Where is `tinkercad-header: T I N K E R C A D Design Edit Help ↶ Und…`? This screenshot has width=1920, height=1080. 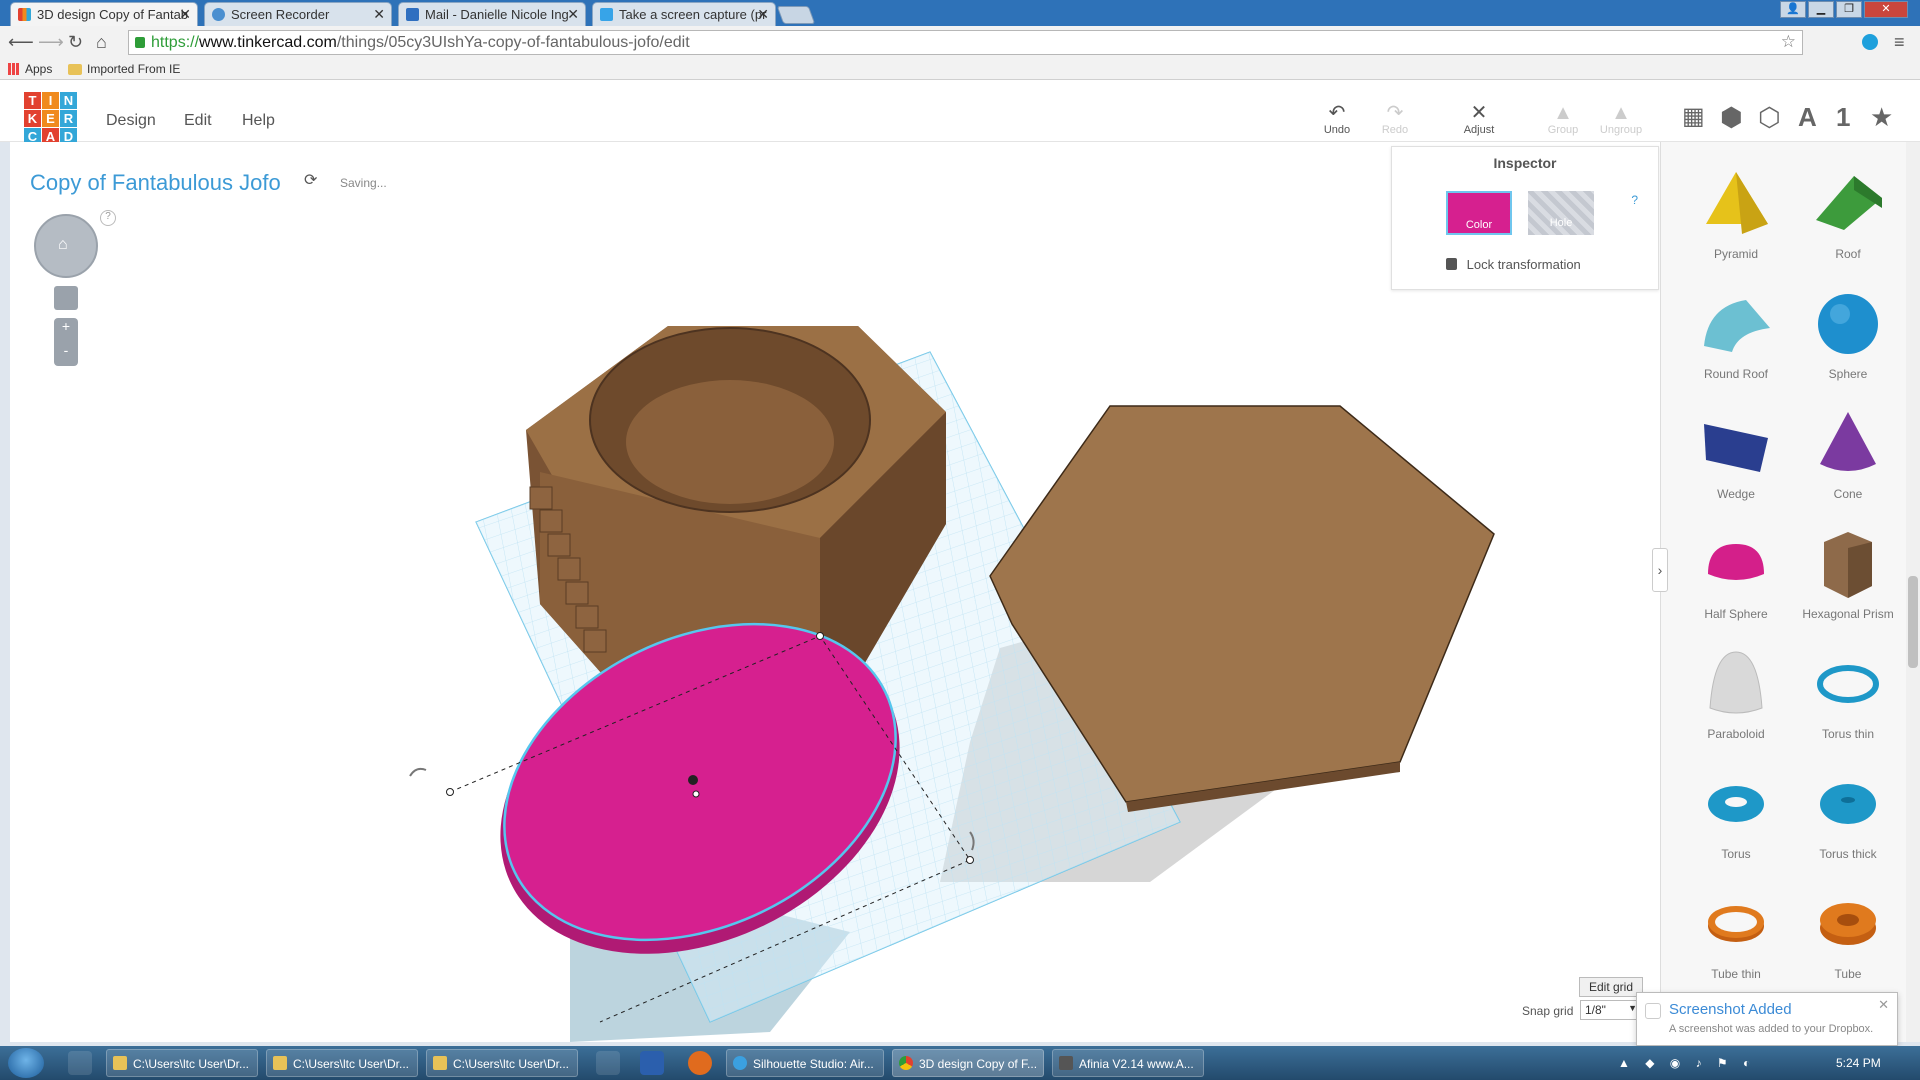 tinkercad-header: T I N K E R C A D Design Edit Help ↶ Und… is located at coordinates (960, 112).